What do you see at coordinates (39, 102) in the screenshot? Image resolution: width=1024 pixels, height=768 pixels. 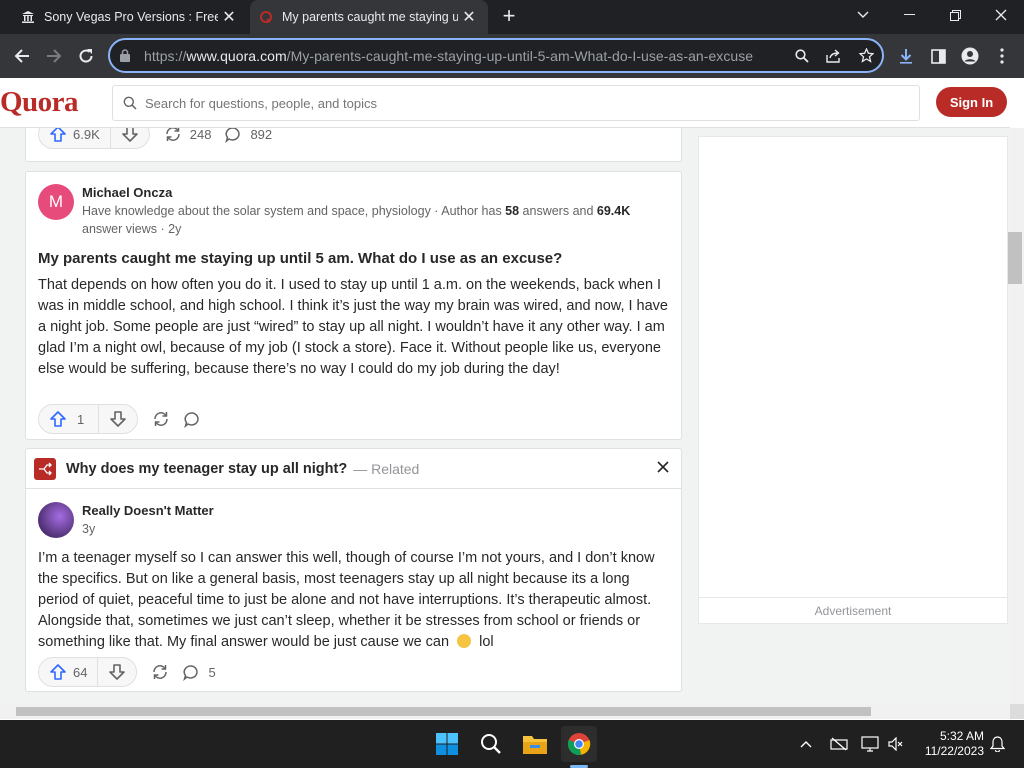 I see `quora-logo: Quora` at bounding box center [39, 102].